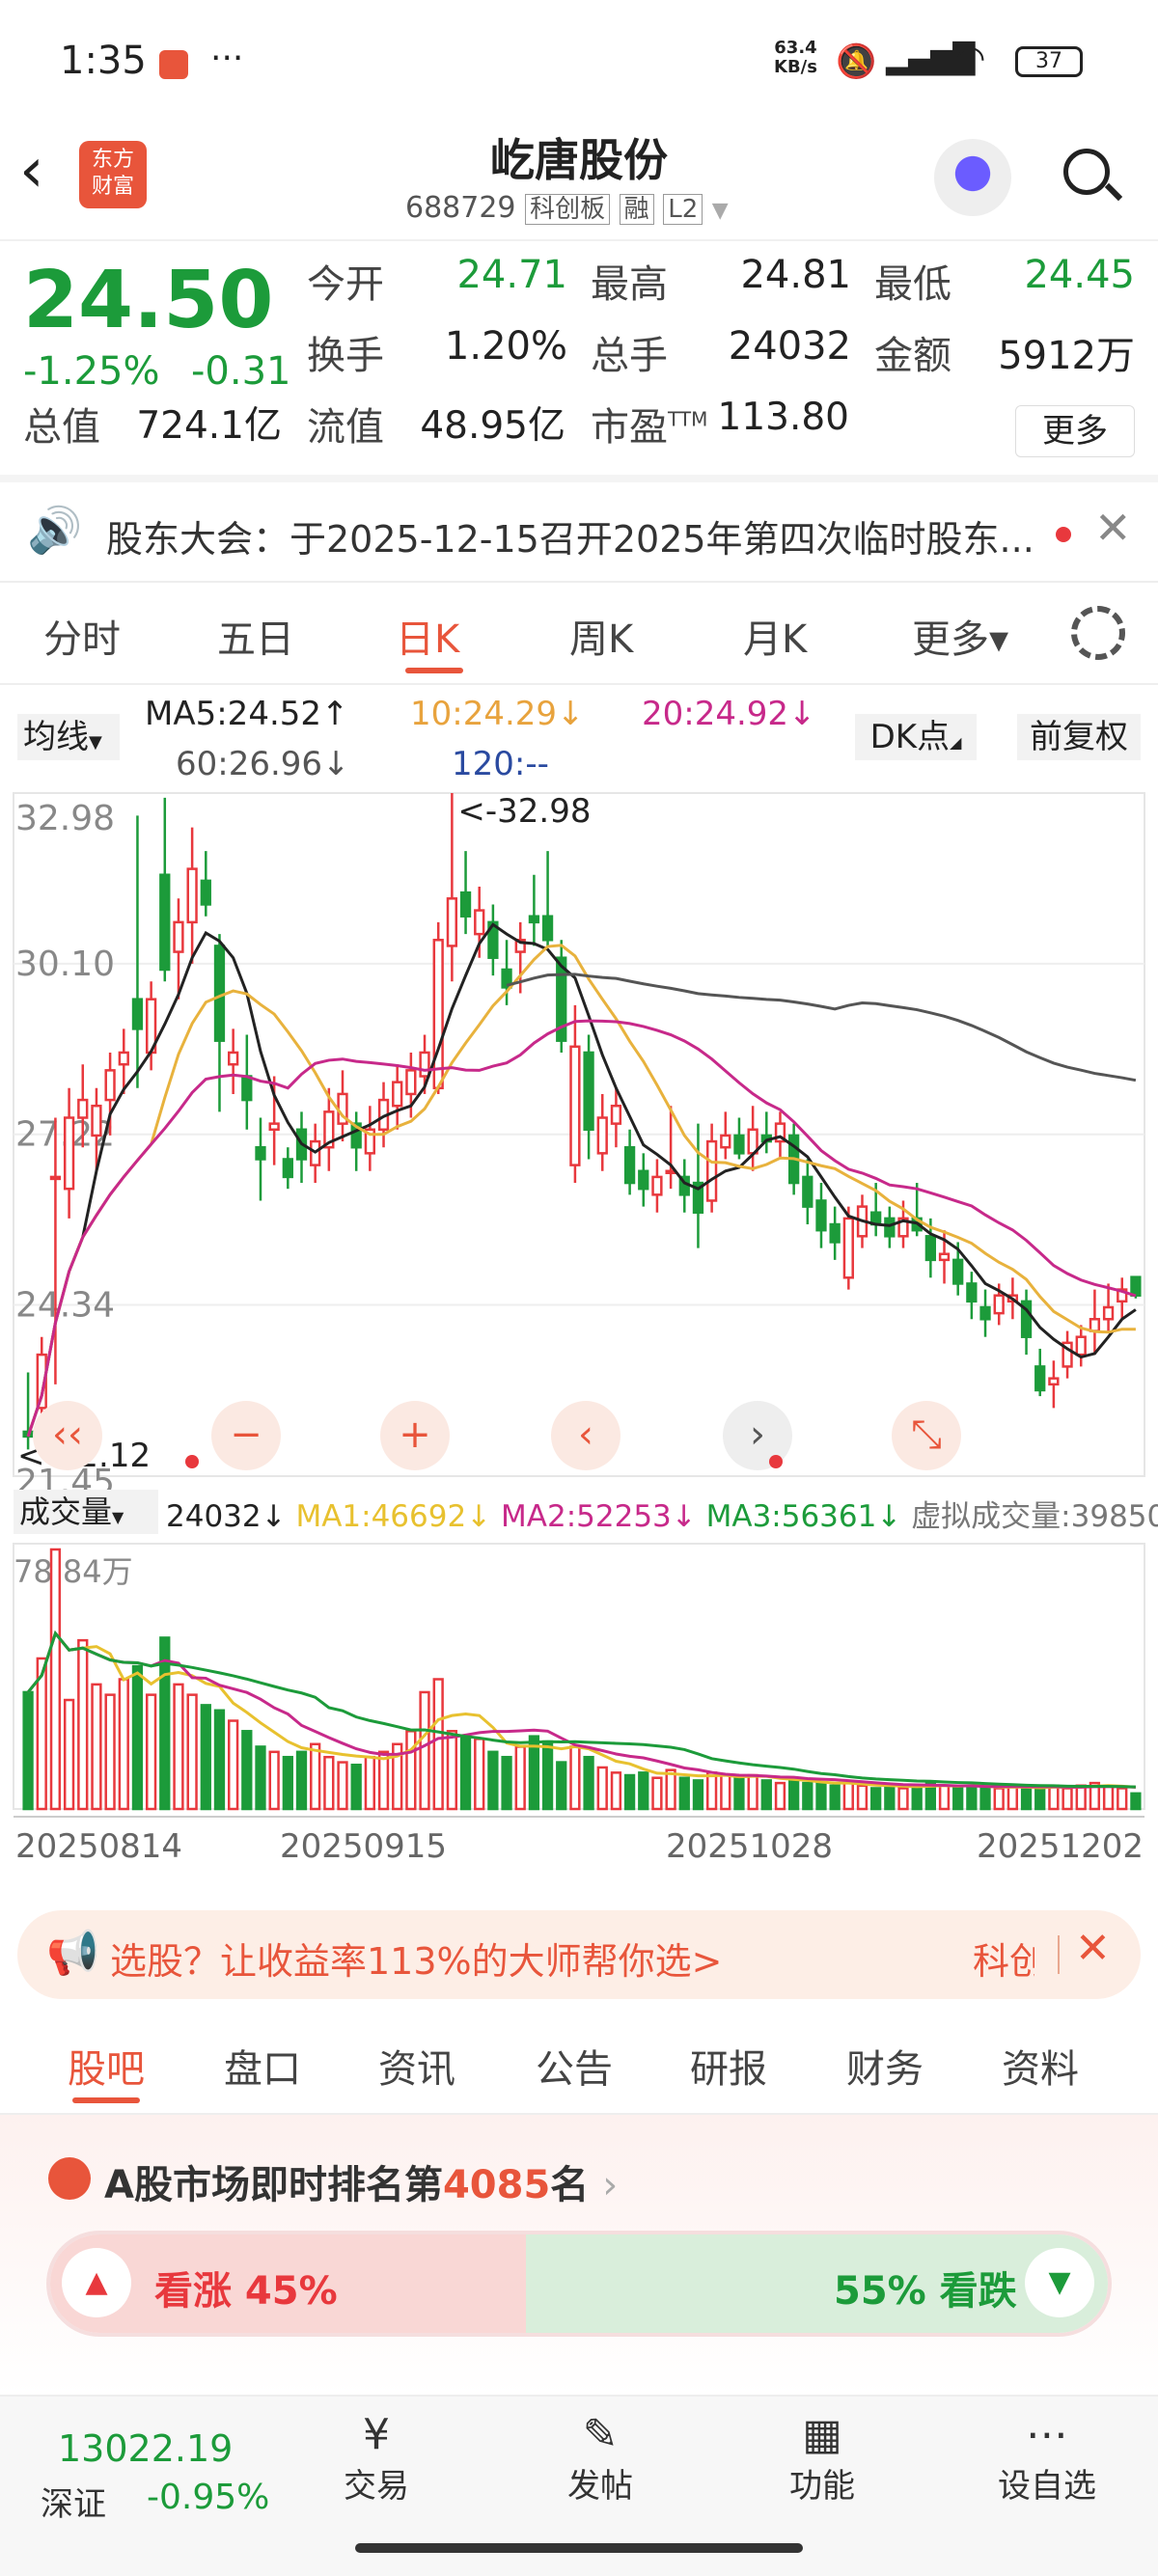 This screenshot has height=2576, width=1158. What do you see at coordinates (972, 178) in the screenshot?
I see `robot-avatar-icon` at bounding box center [972, 178].